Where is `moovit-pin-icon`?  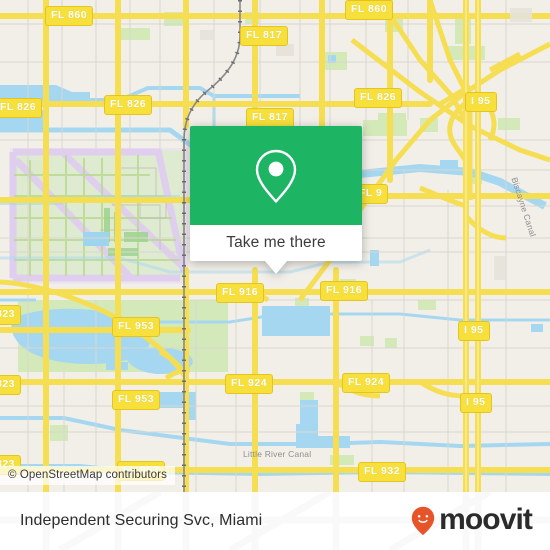
moovit-pin-icon is located at coordinates (423, 521).